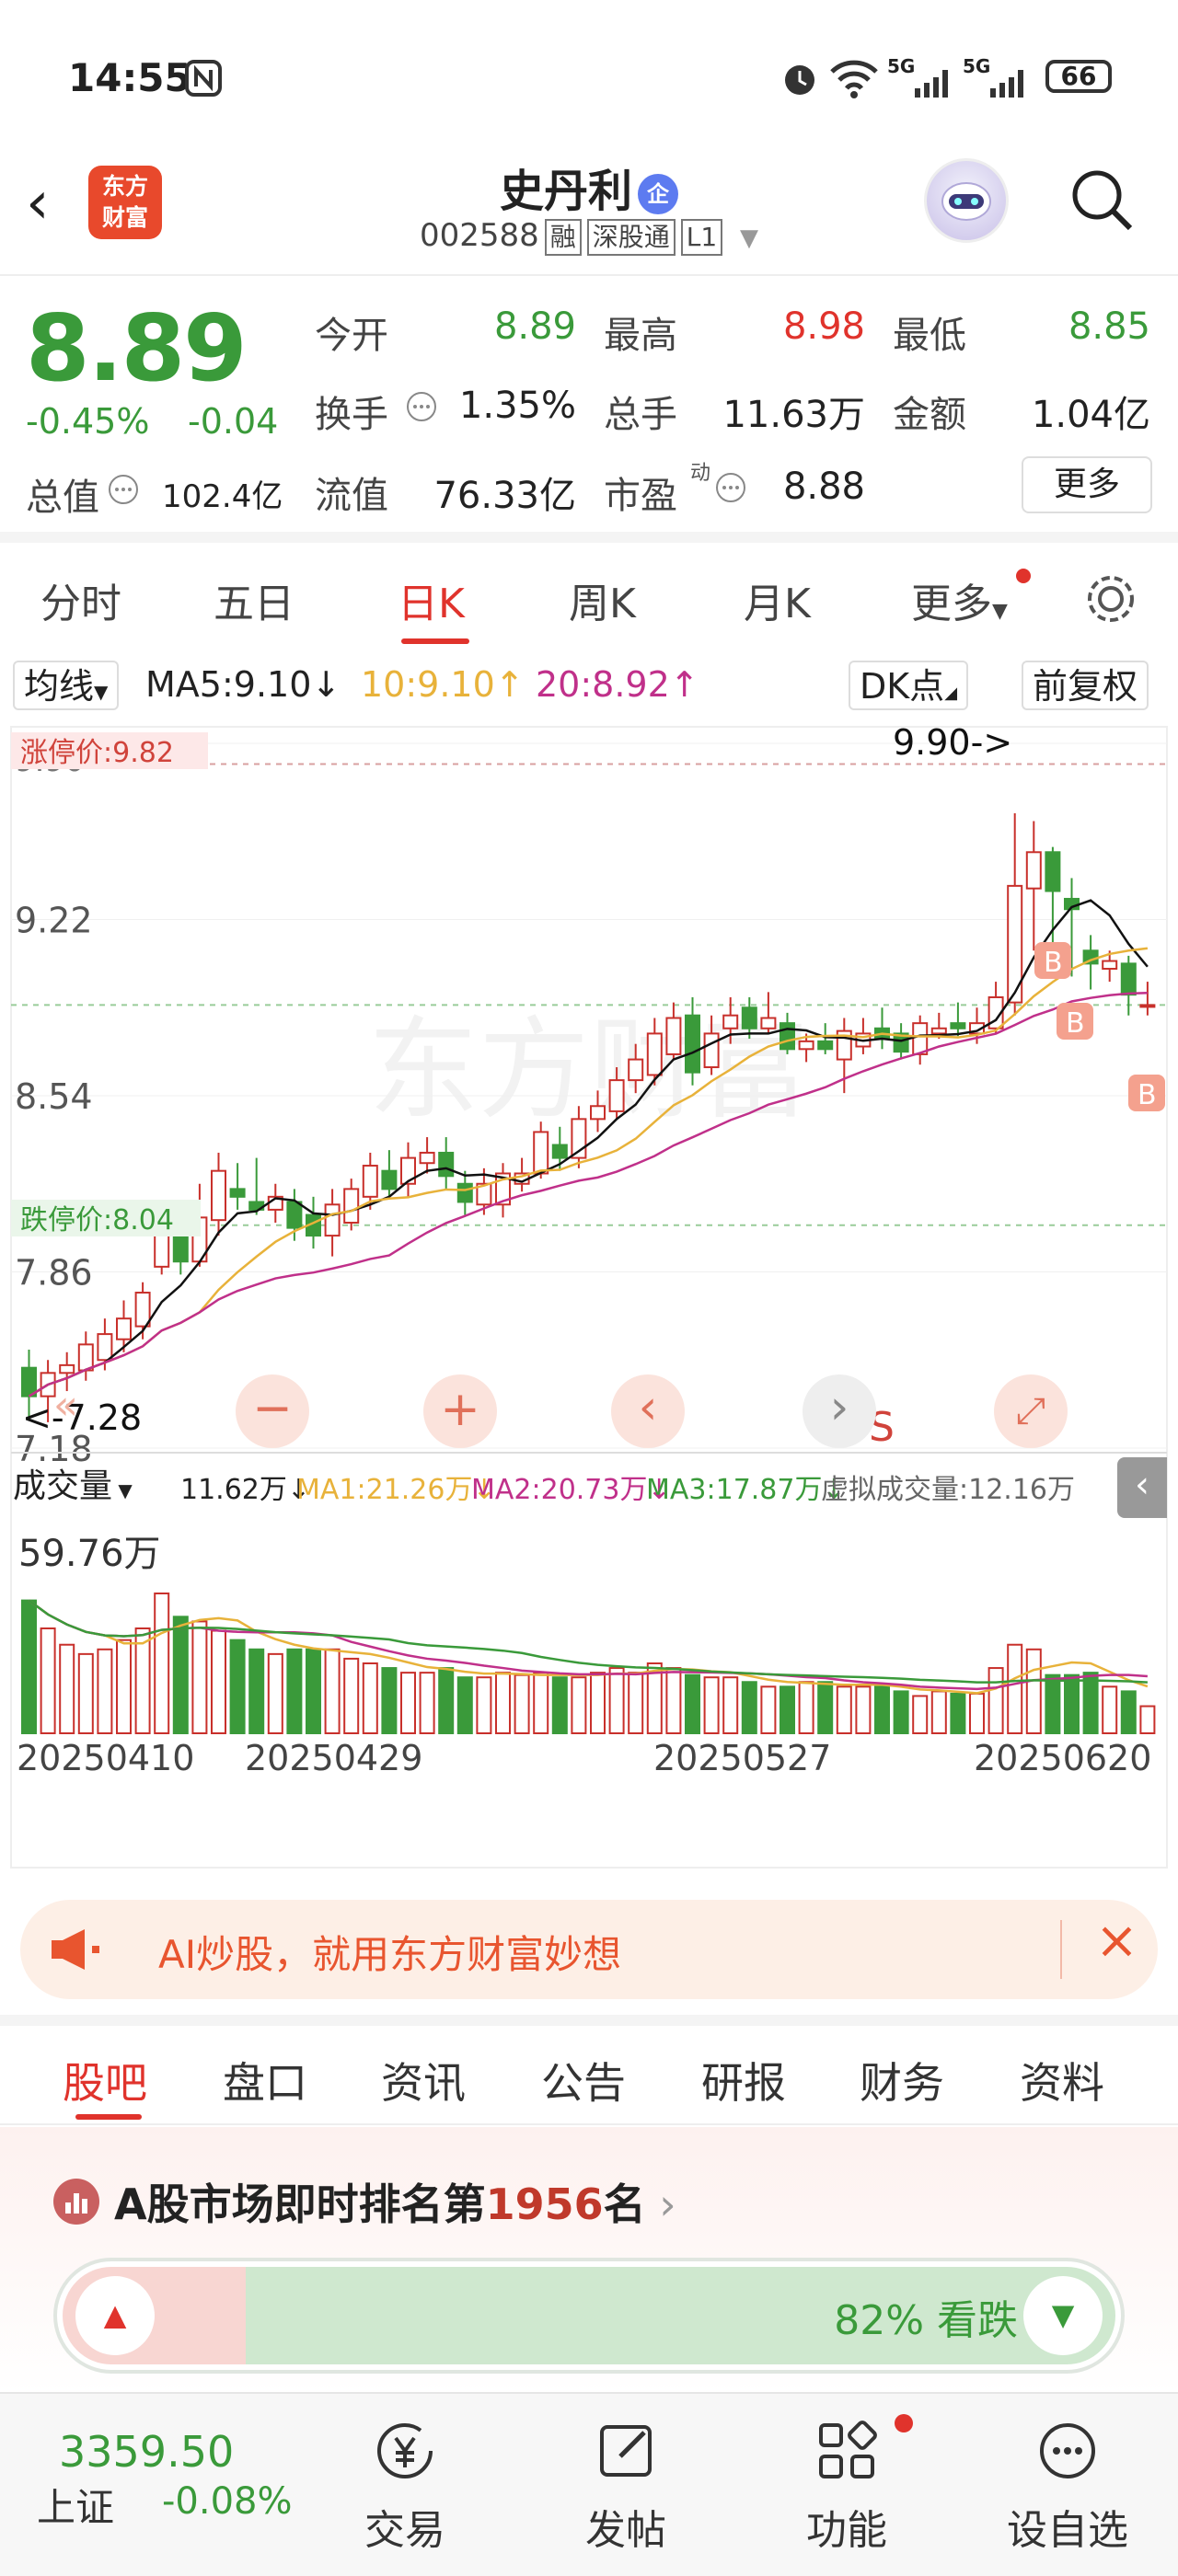 This screenshot has height=2576, width=1178. I want to click on ai-ad-banner: AI炒股，就用东方财富妙想 ×, so click(589, 1949).